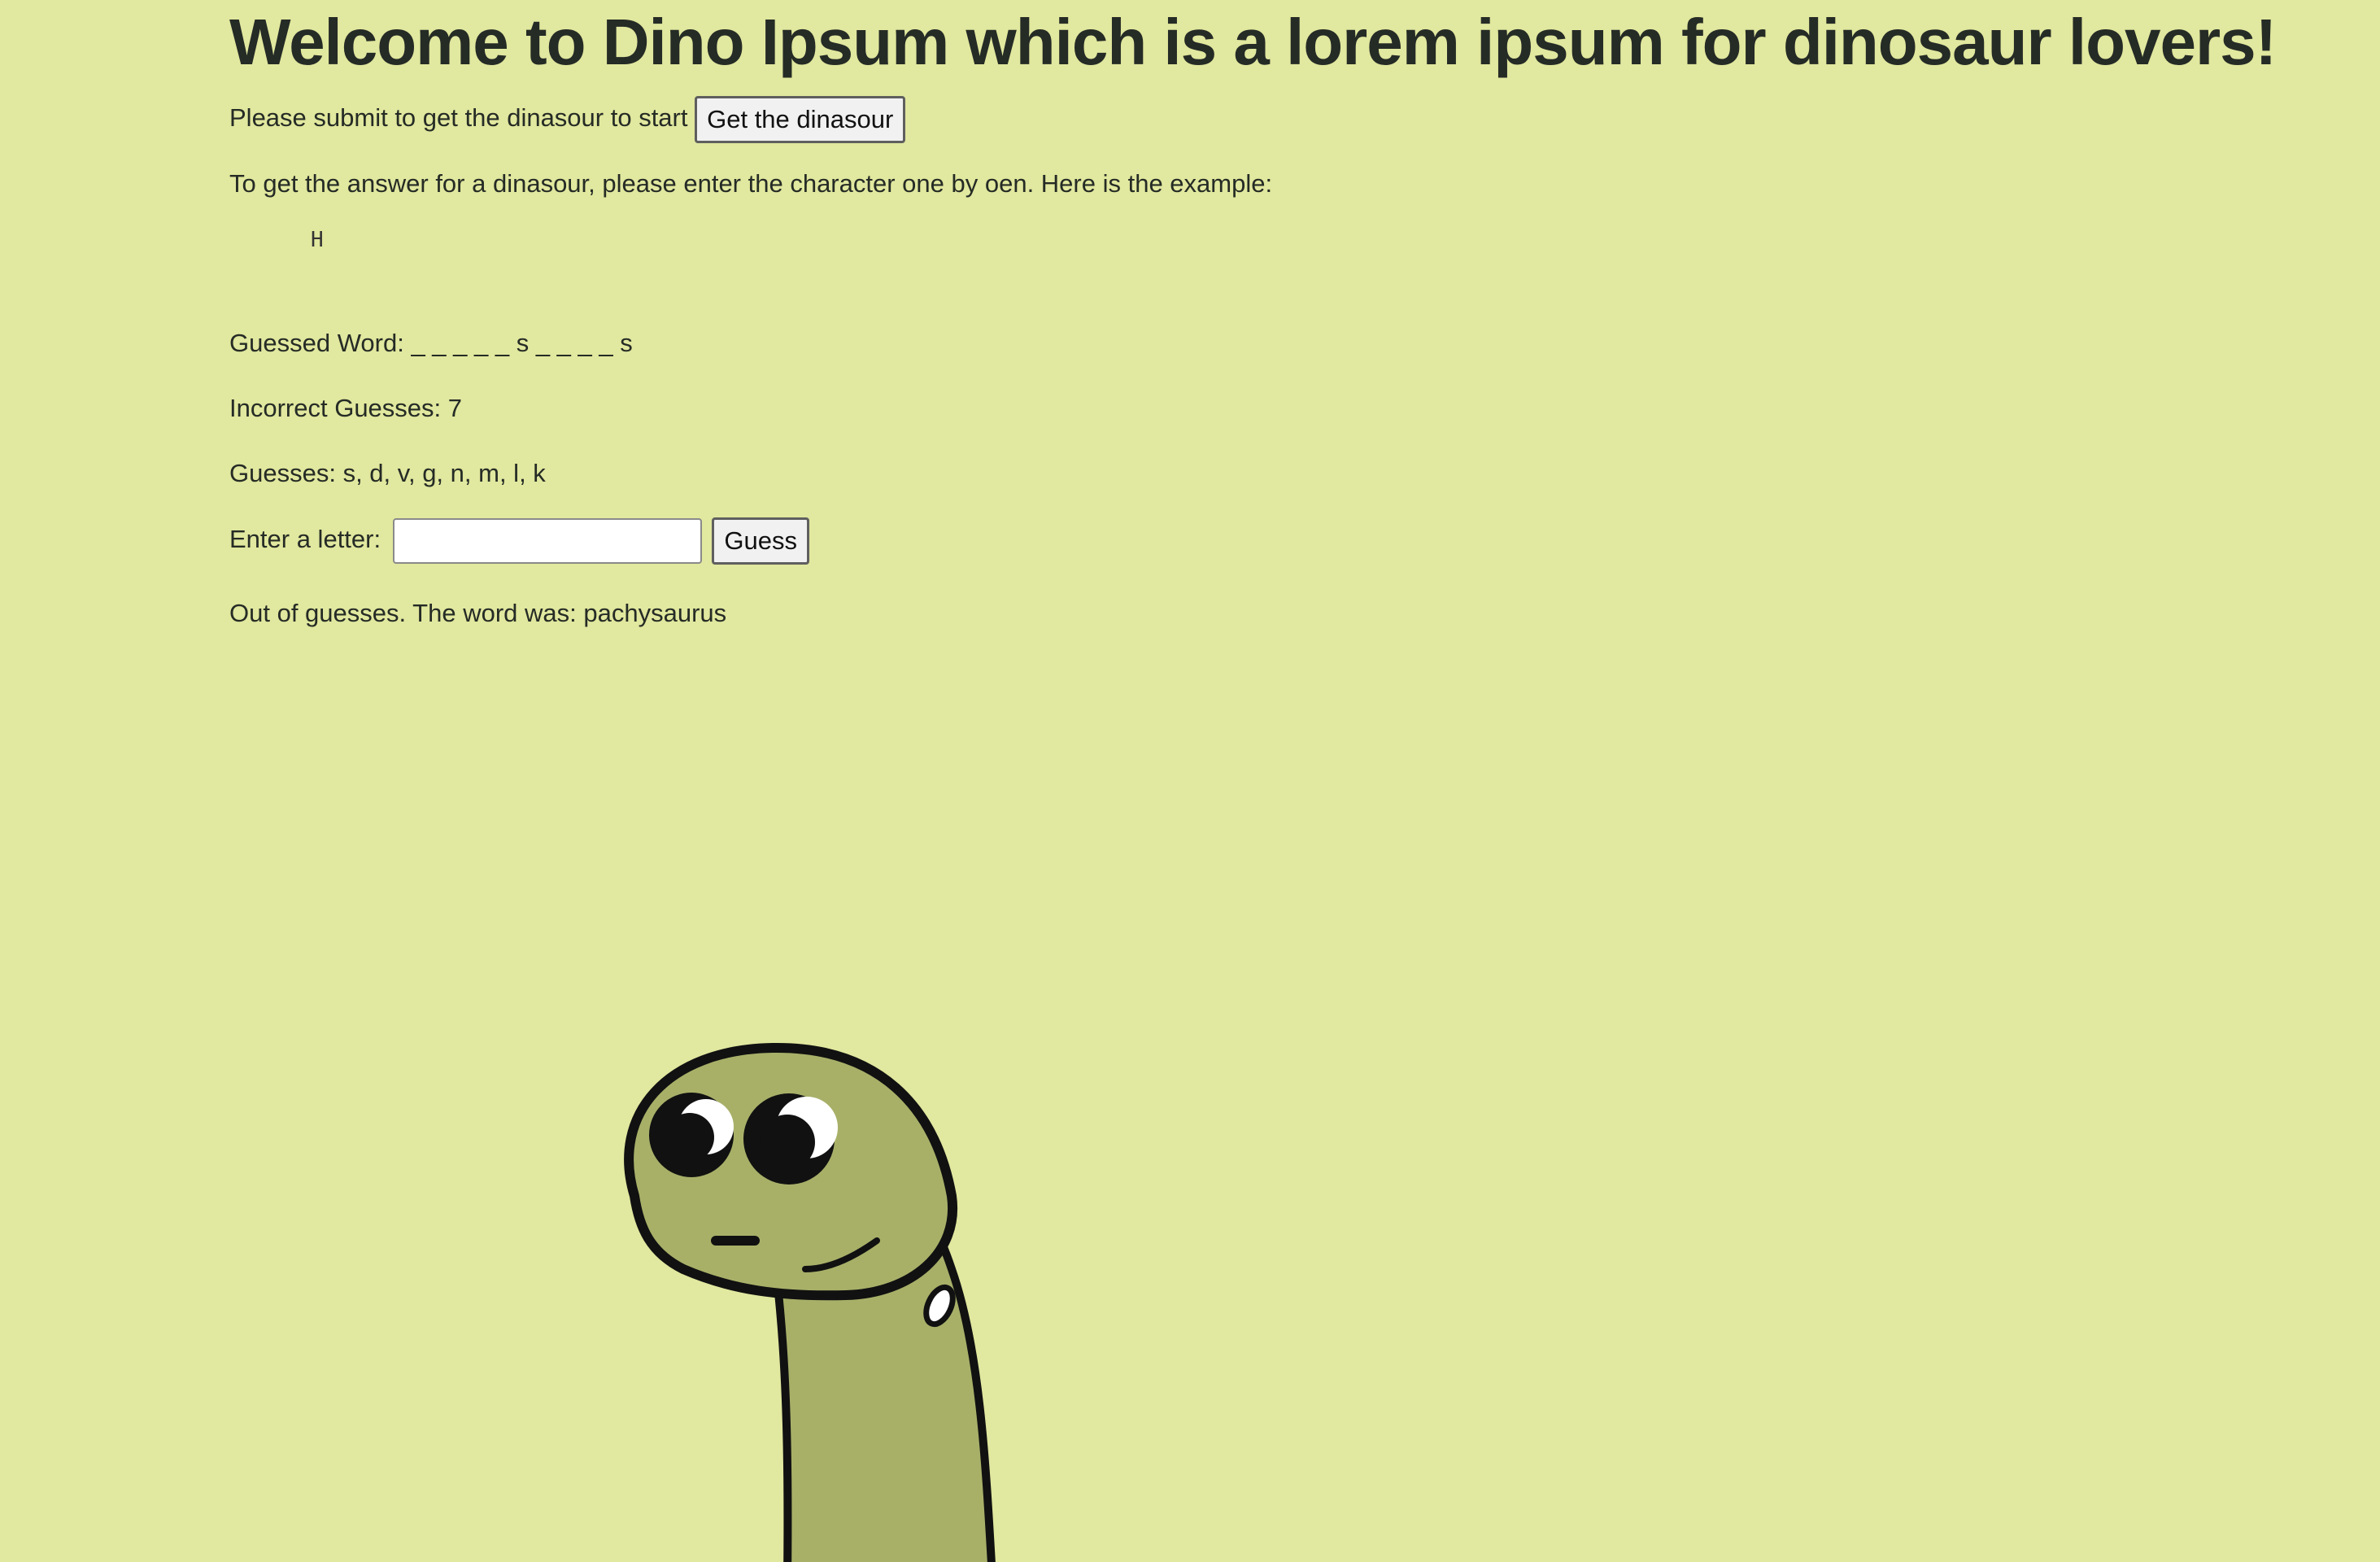 The height and width of the screenshot is (1562, 2380). Describe the element at coordinates (810, 1302) in the screenshot. I see `dinosaur-illustration` at that location.